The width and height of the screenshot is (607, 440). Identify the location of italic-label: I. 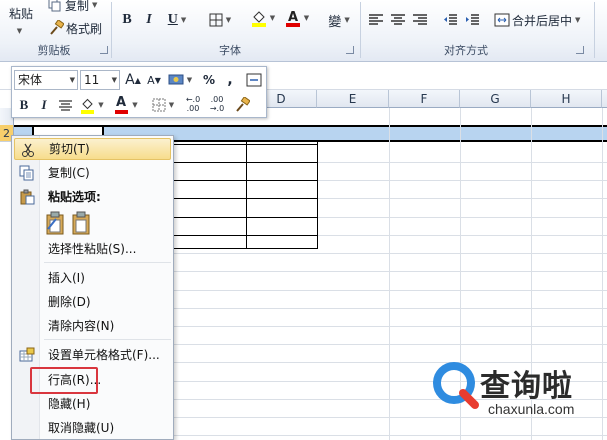
(149, 19).